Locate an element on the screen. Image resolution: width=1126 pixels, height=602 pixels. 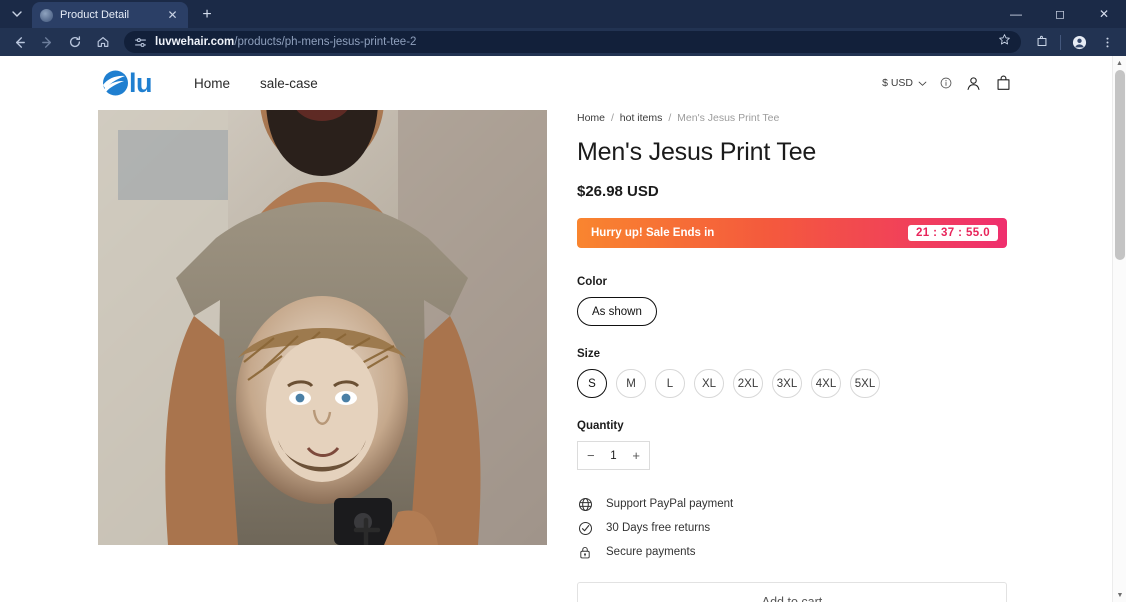
window-controls: — ◻ ✕ is located at coordinates (1060, 14).